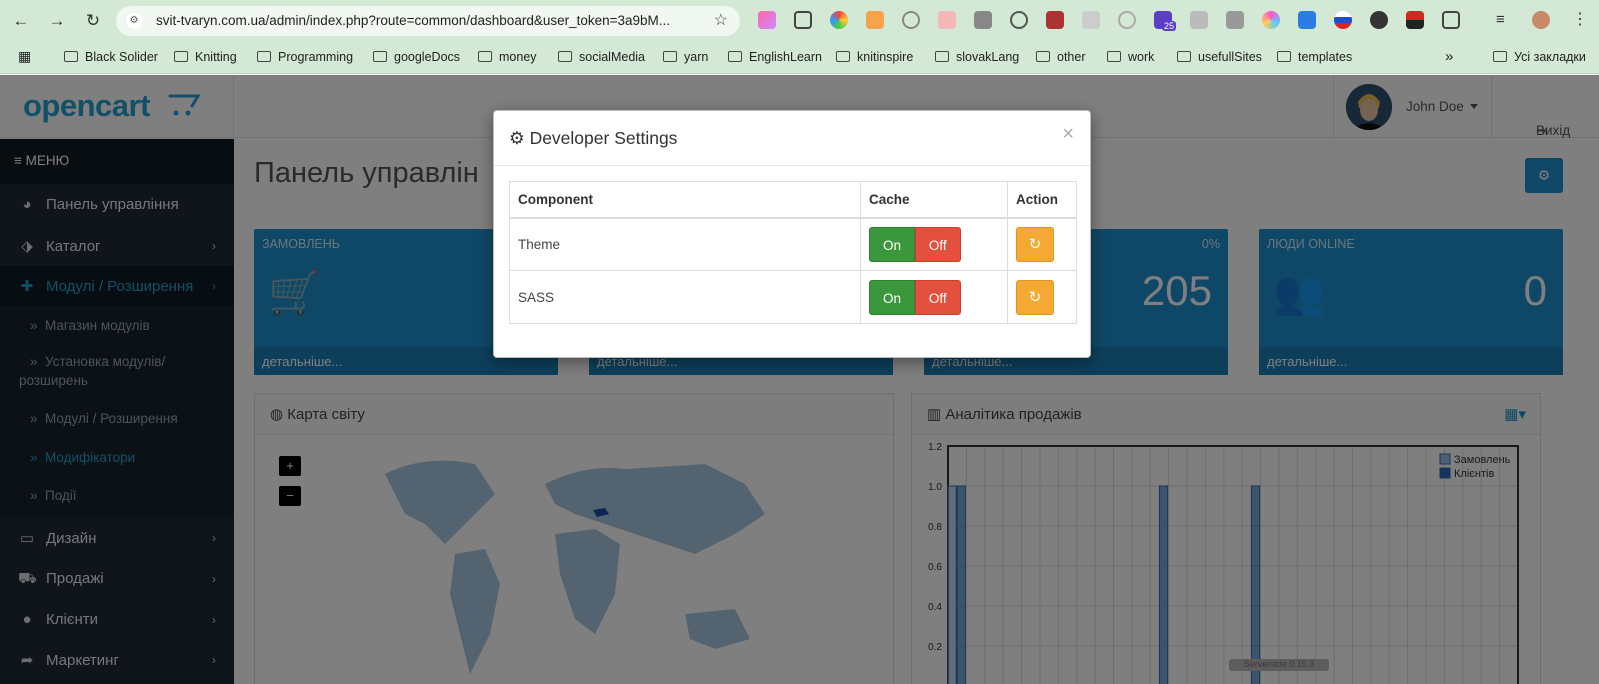 Image resolution: width=1599 pixels, height=684 pixels. I want to click on profile-avatar, so click(1541, 20).